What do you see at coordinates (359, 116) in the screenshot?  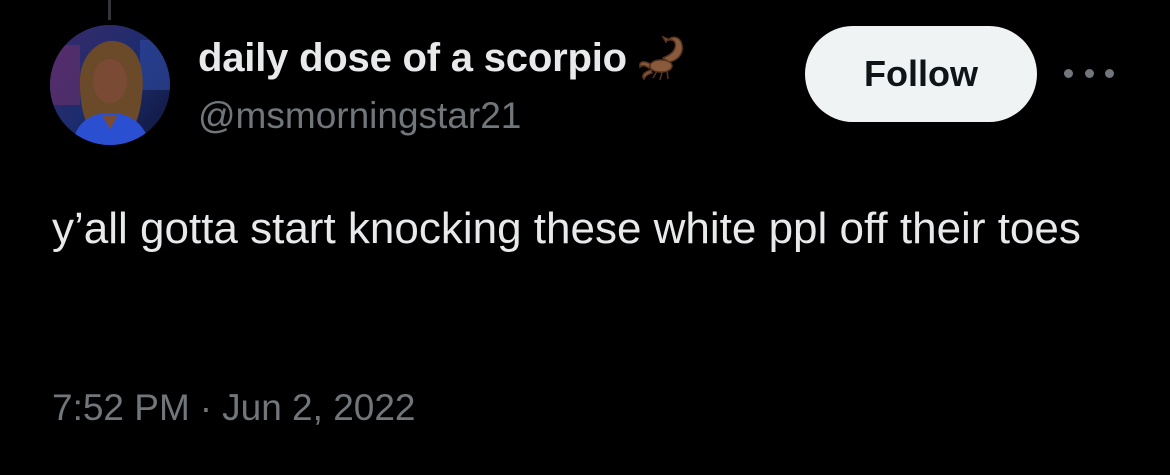 I see `author-handle: @msmorningstar21` at bounding box center [359, 116].